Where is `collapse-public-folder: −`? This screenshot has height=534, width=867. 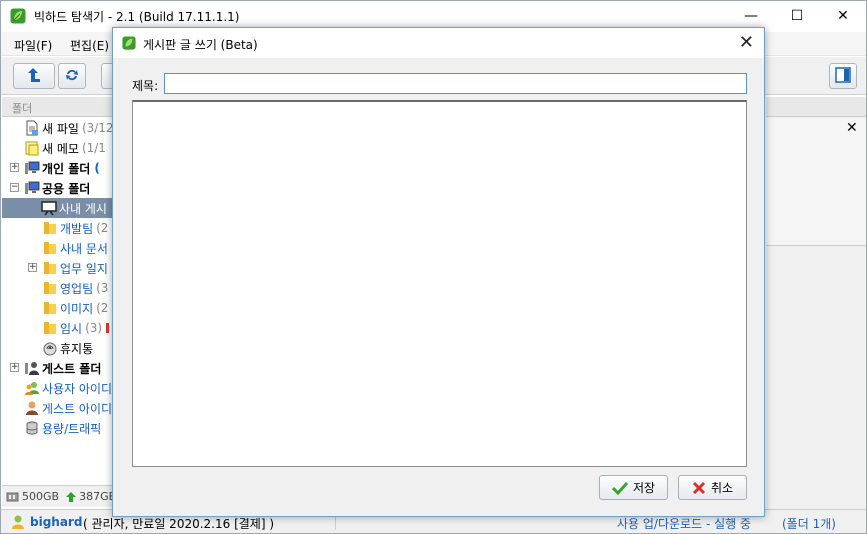
collapse-public-folder: − is located at coordinates (14, 187).